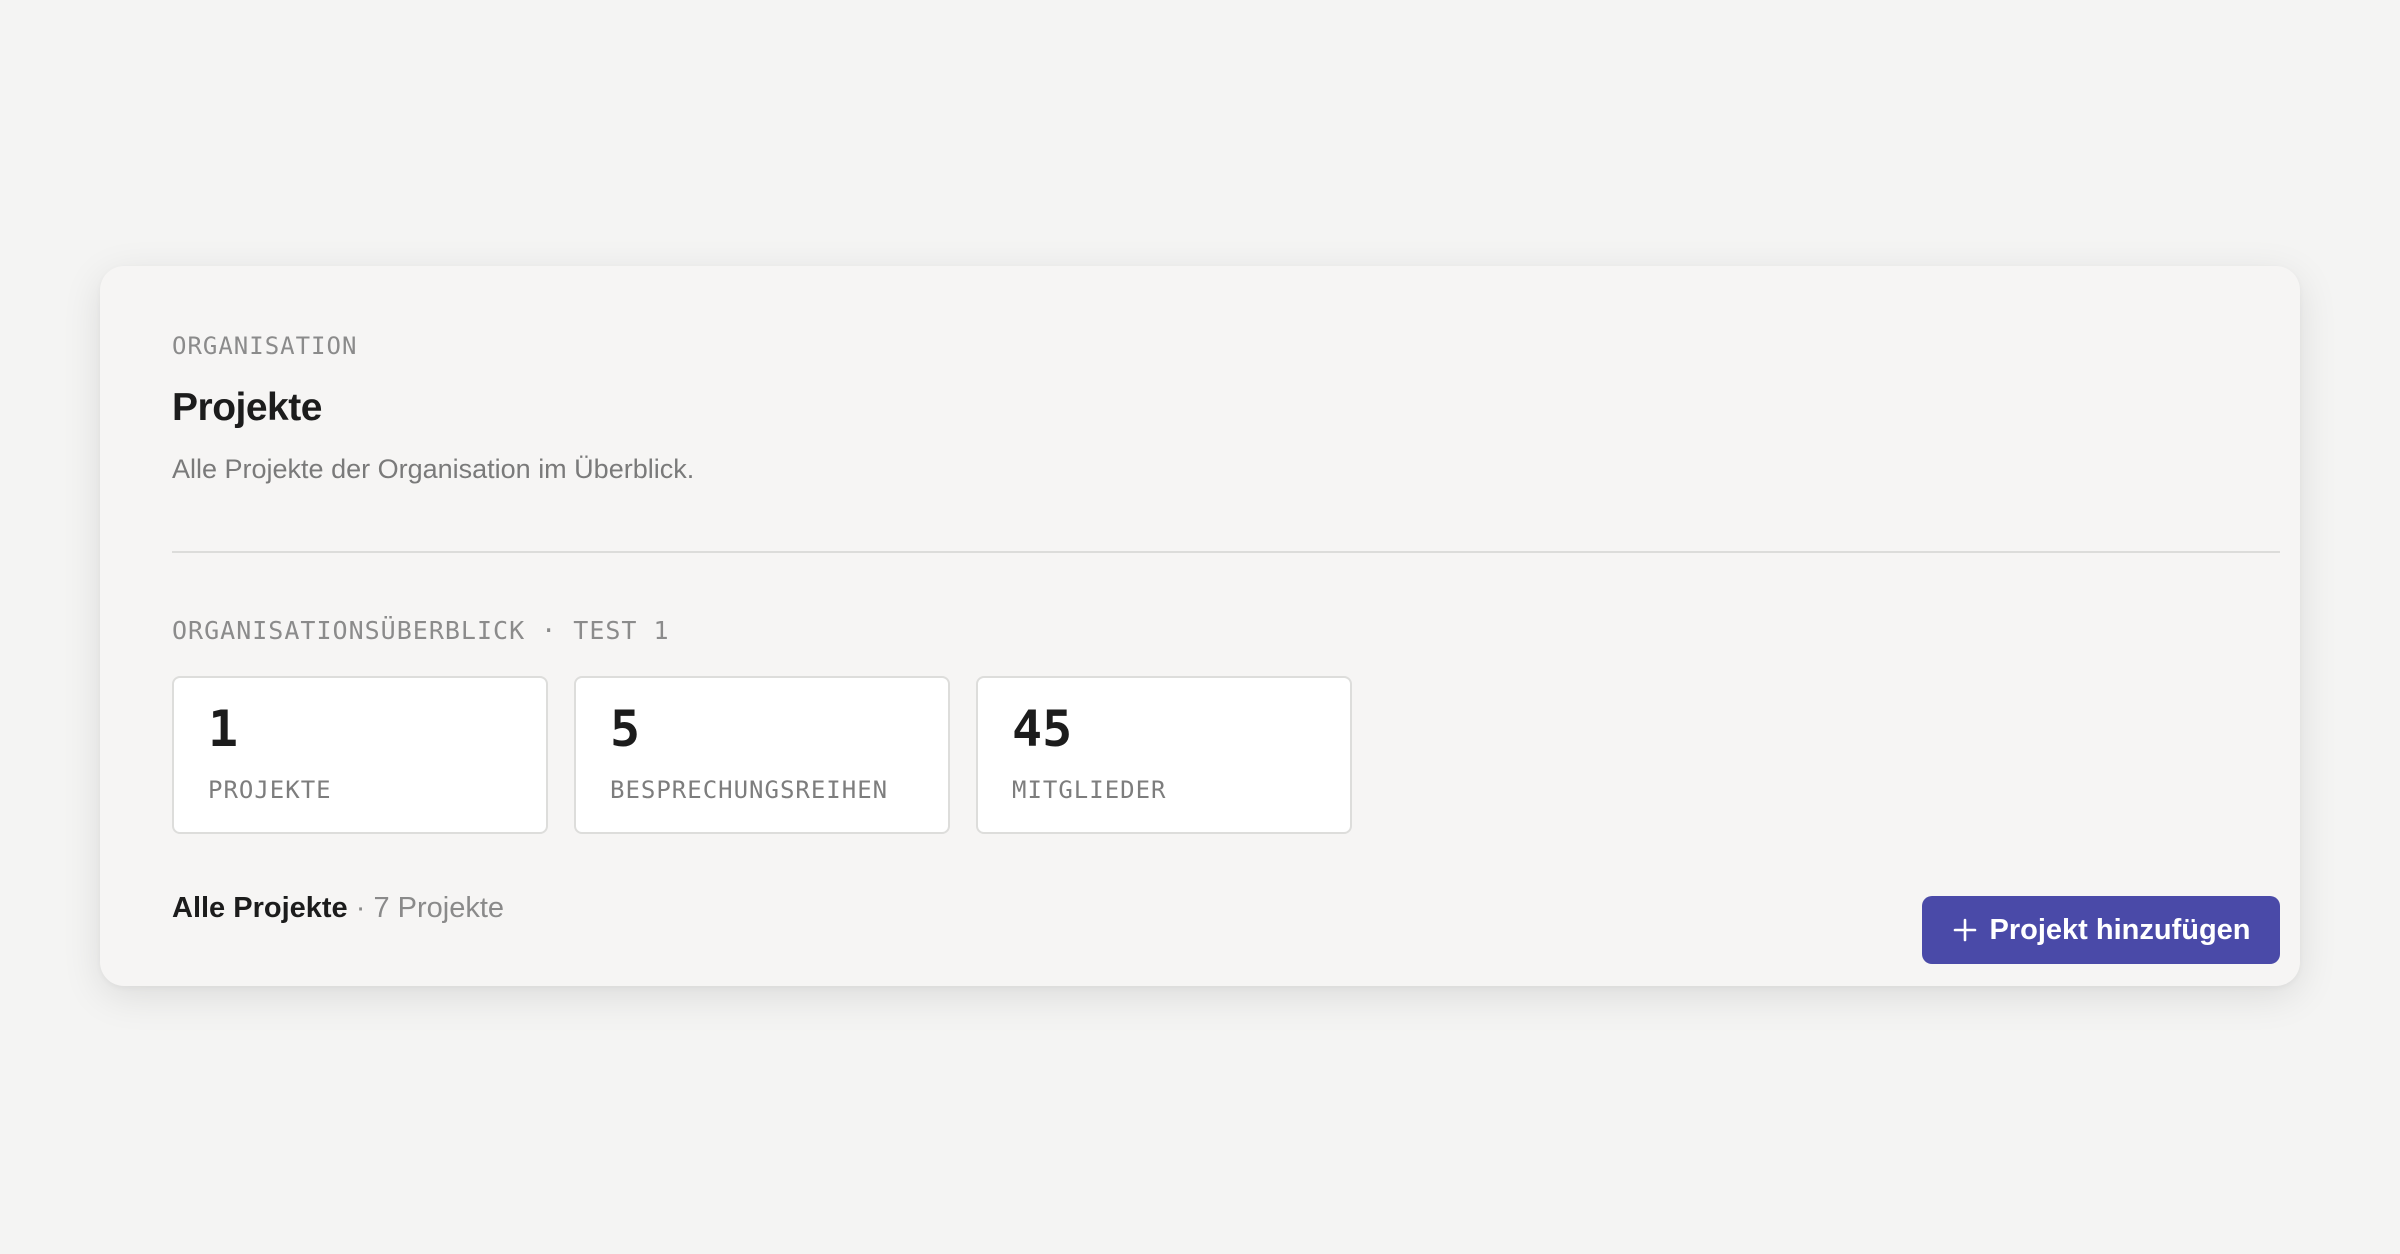 The height and width of the screenshot is (1254, 2400). I want to click on stat-card-meeting-series: 5 BESPRECHUNGSREIHEN, so click(762, 755).